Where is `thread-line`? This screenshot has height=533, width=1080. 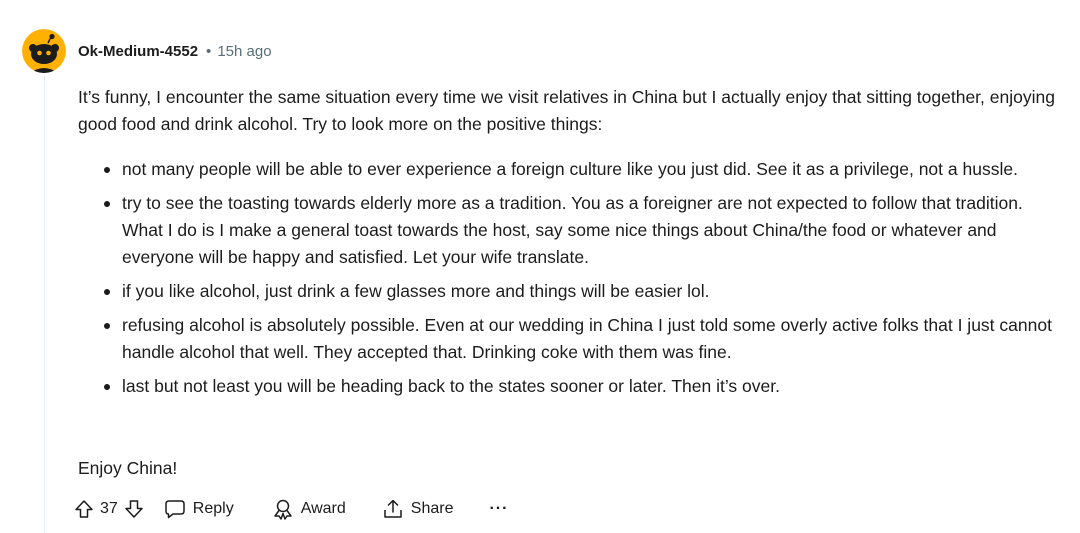 thread-line is located at coordinates (44, 304).